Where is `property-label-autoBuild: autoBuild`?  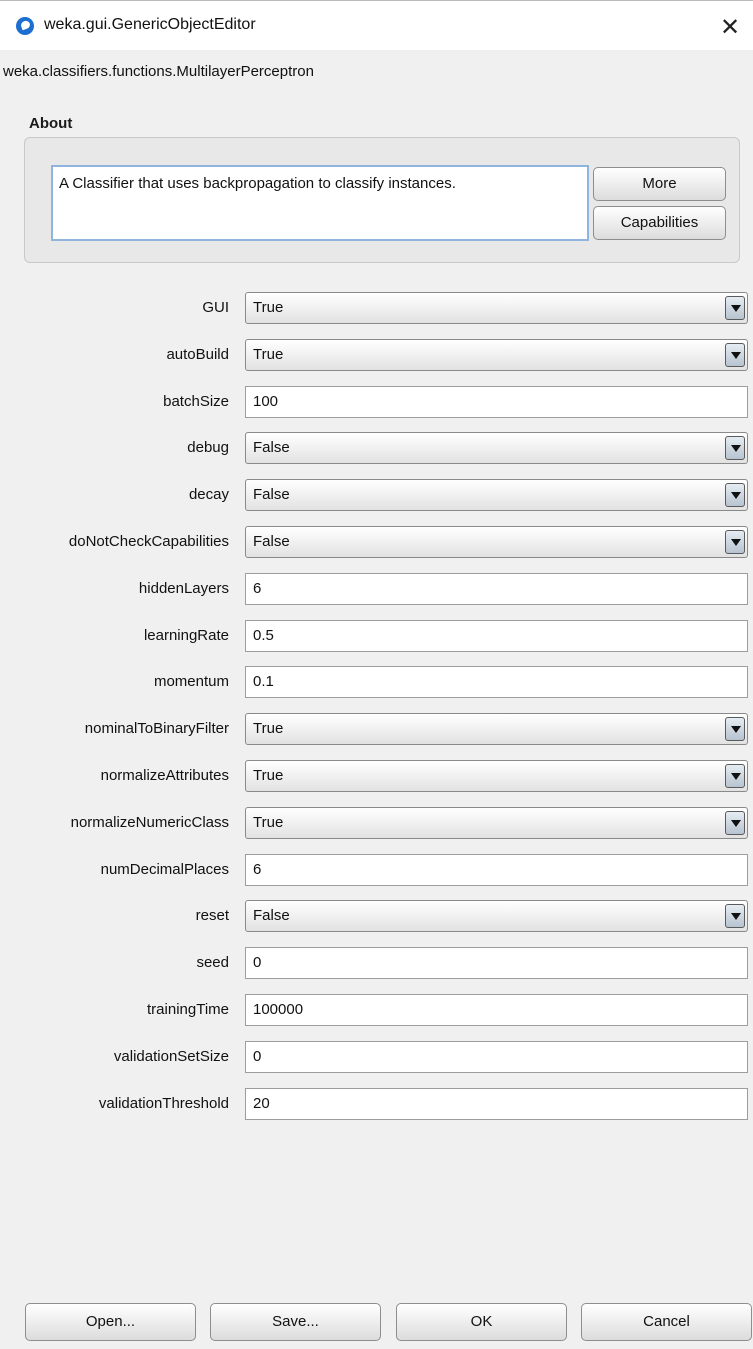
property-label-autoBuild: autoBuild is located at coordinates (197, 354).